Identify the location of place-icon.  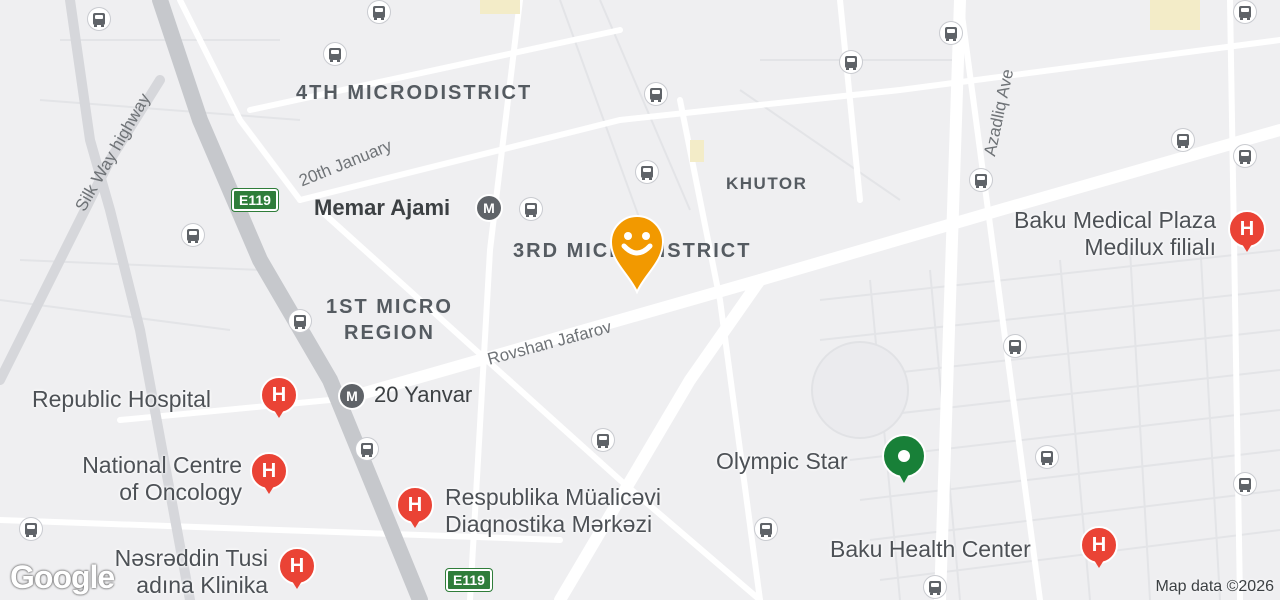
(904, 459).